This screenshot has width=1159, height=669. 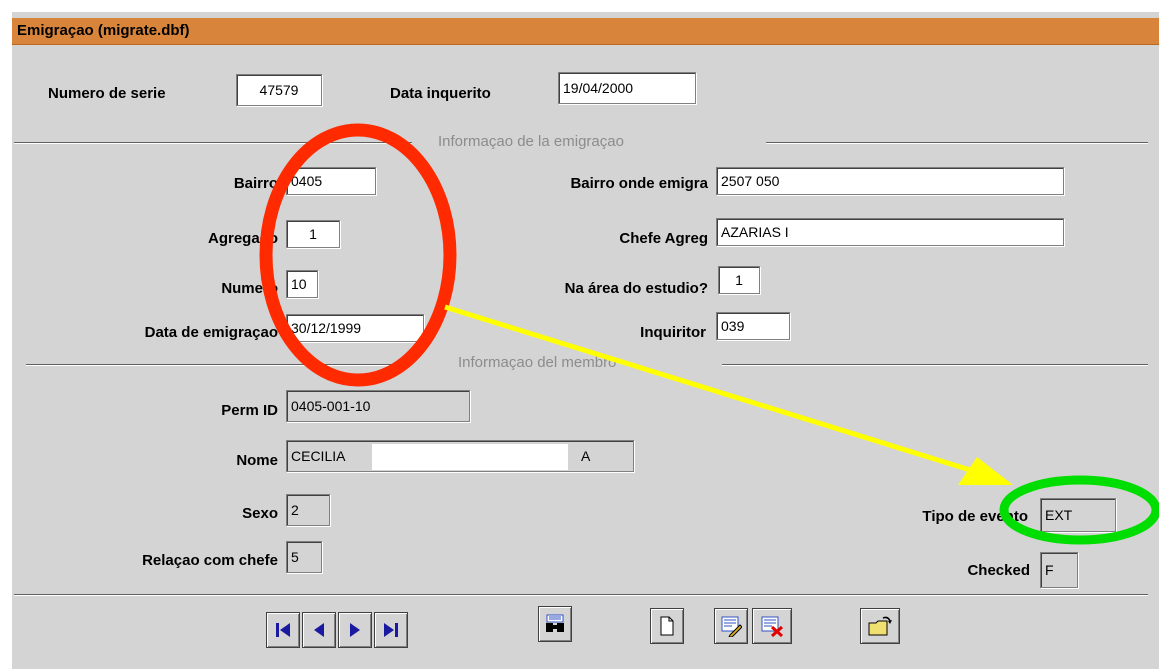 I want to click on yellow-arrow-line, so click(x=707, y=388).